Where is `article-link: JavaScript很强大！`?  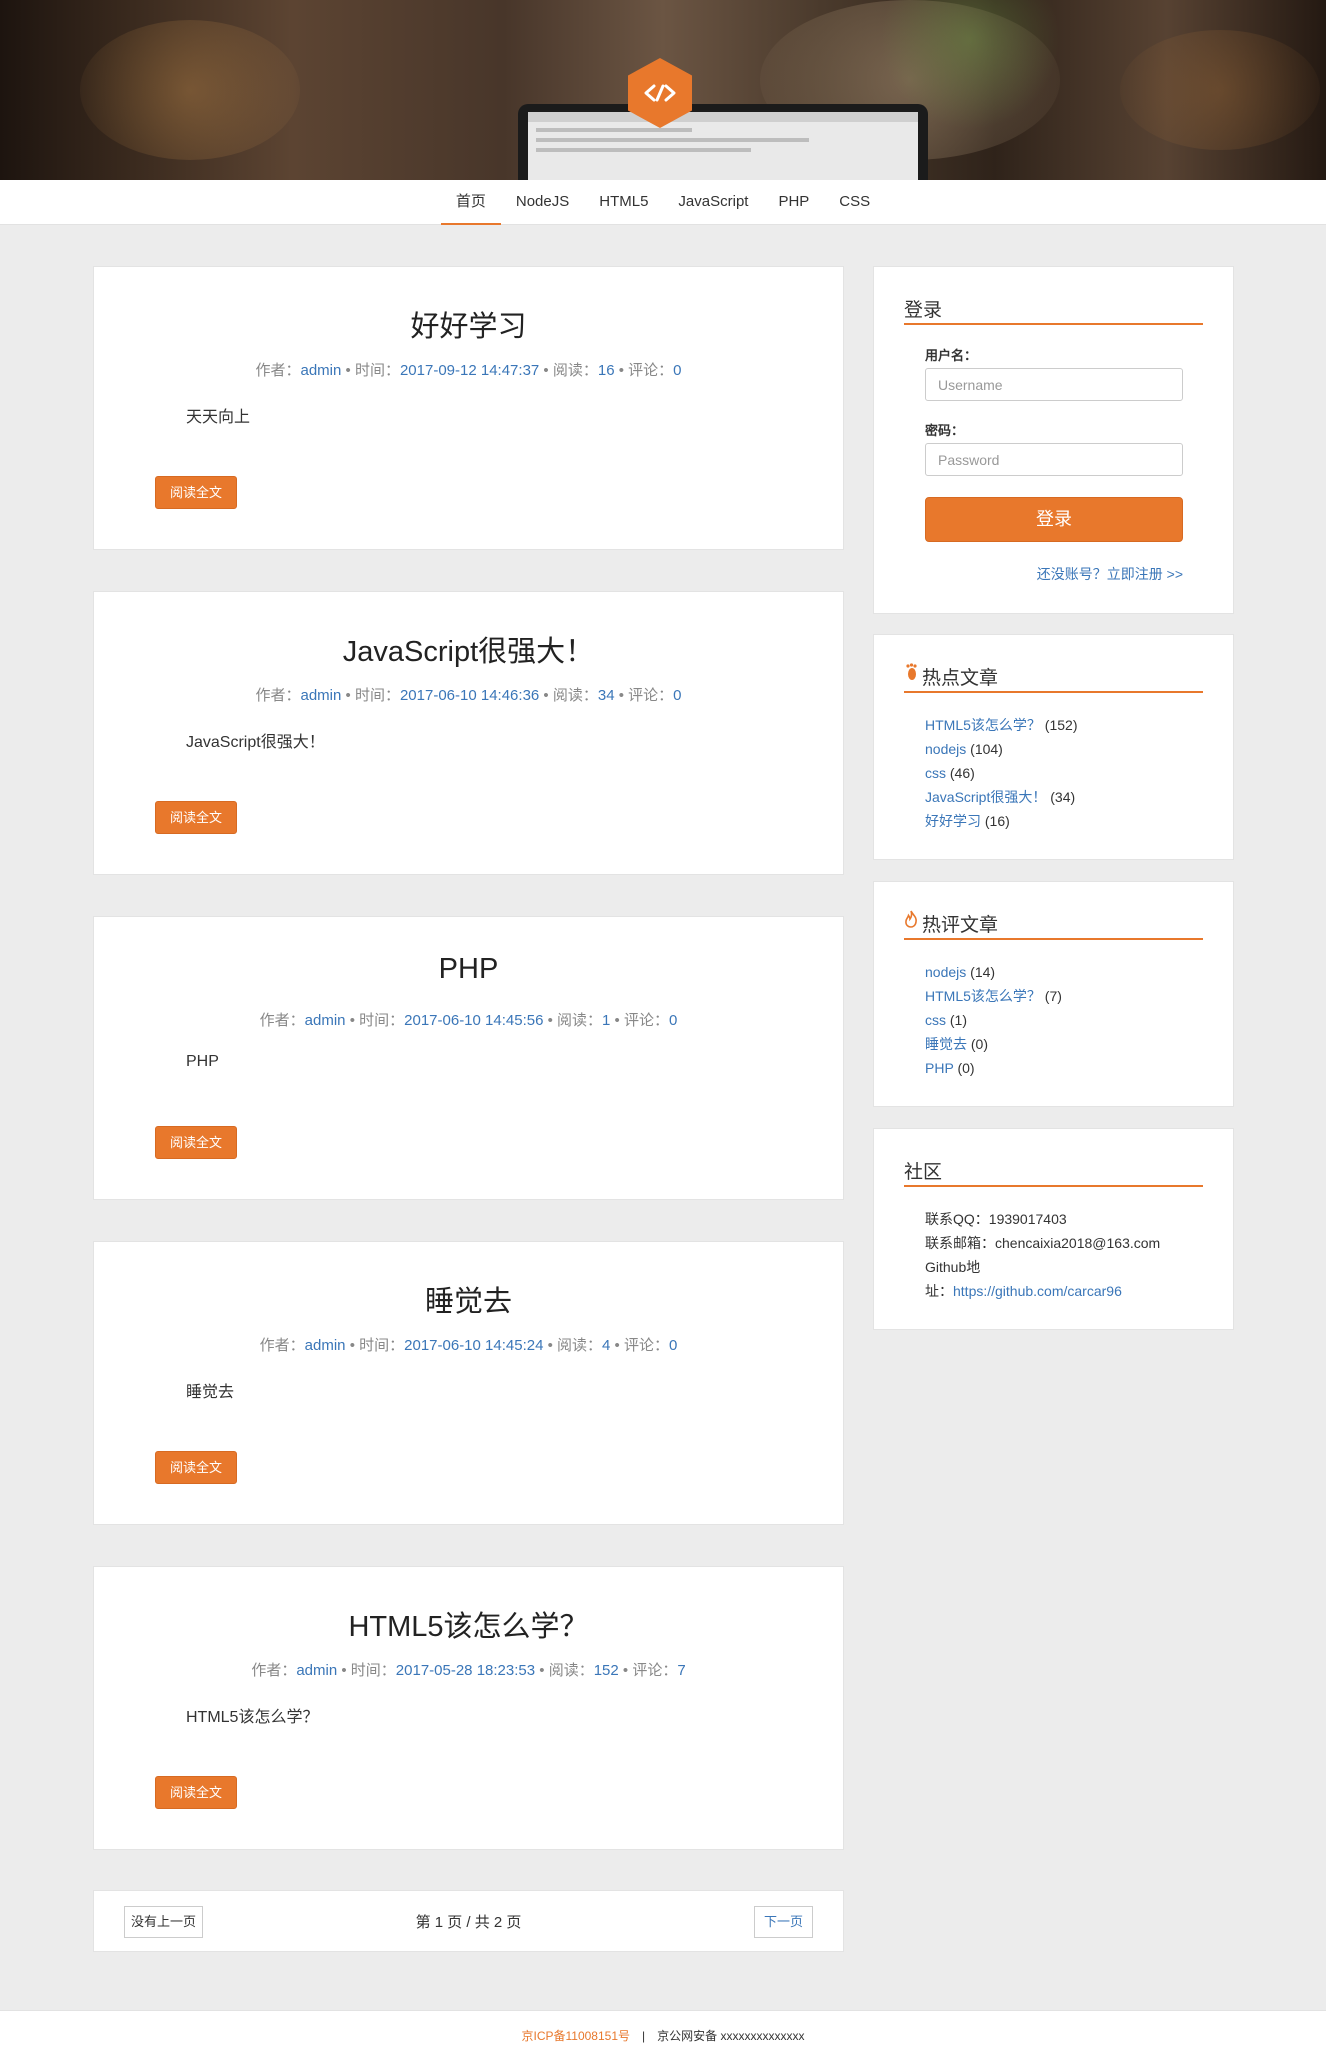
article-link: JavaScript很强大！ is located at coordinates (985, 797).